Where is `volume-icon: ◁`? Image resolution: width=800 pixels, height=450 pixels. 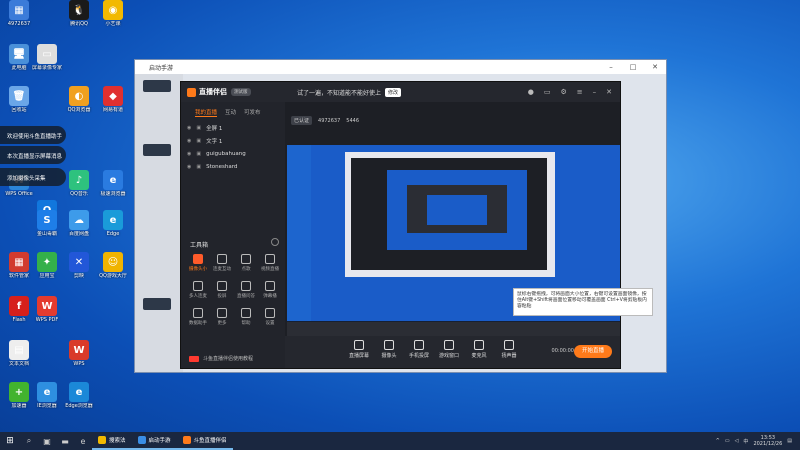 volume-icon: ◁ is located at coordinates (737, 441).